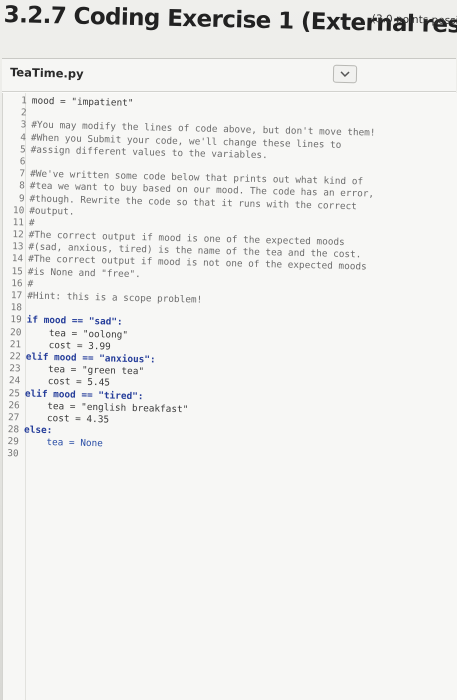  I want to click on file-dropdown-button, so click(345, 74).